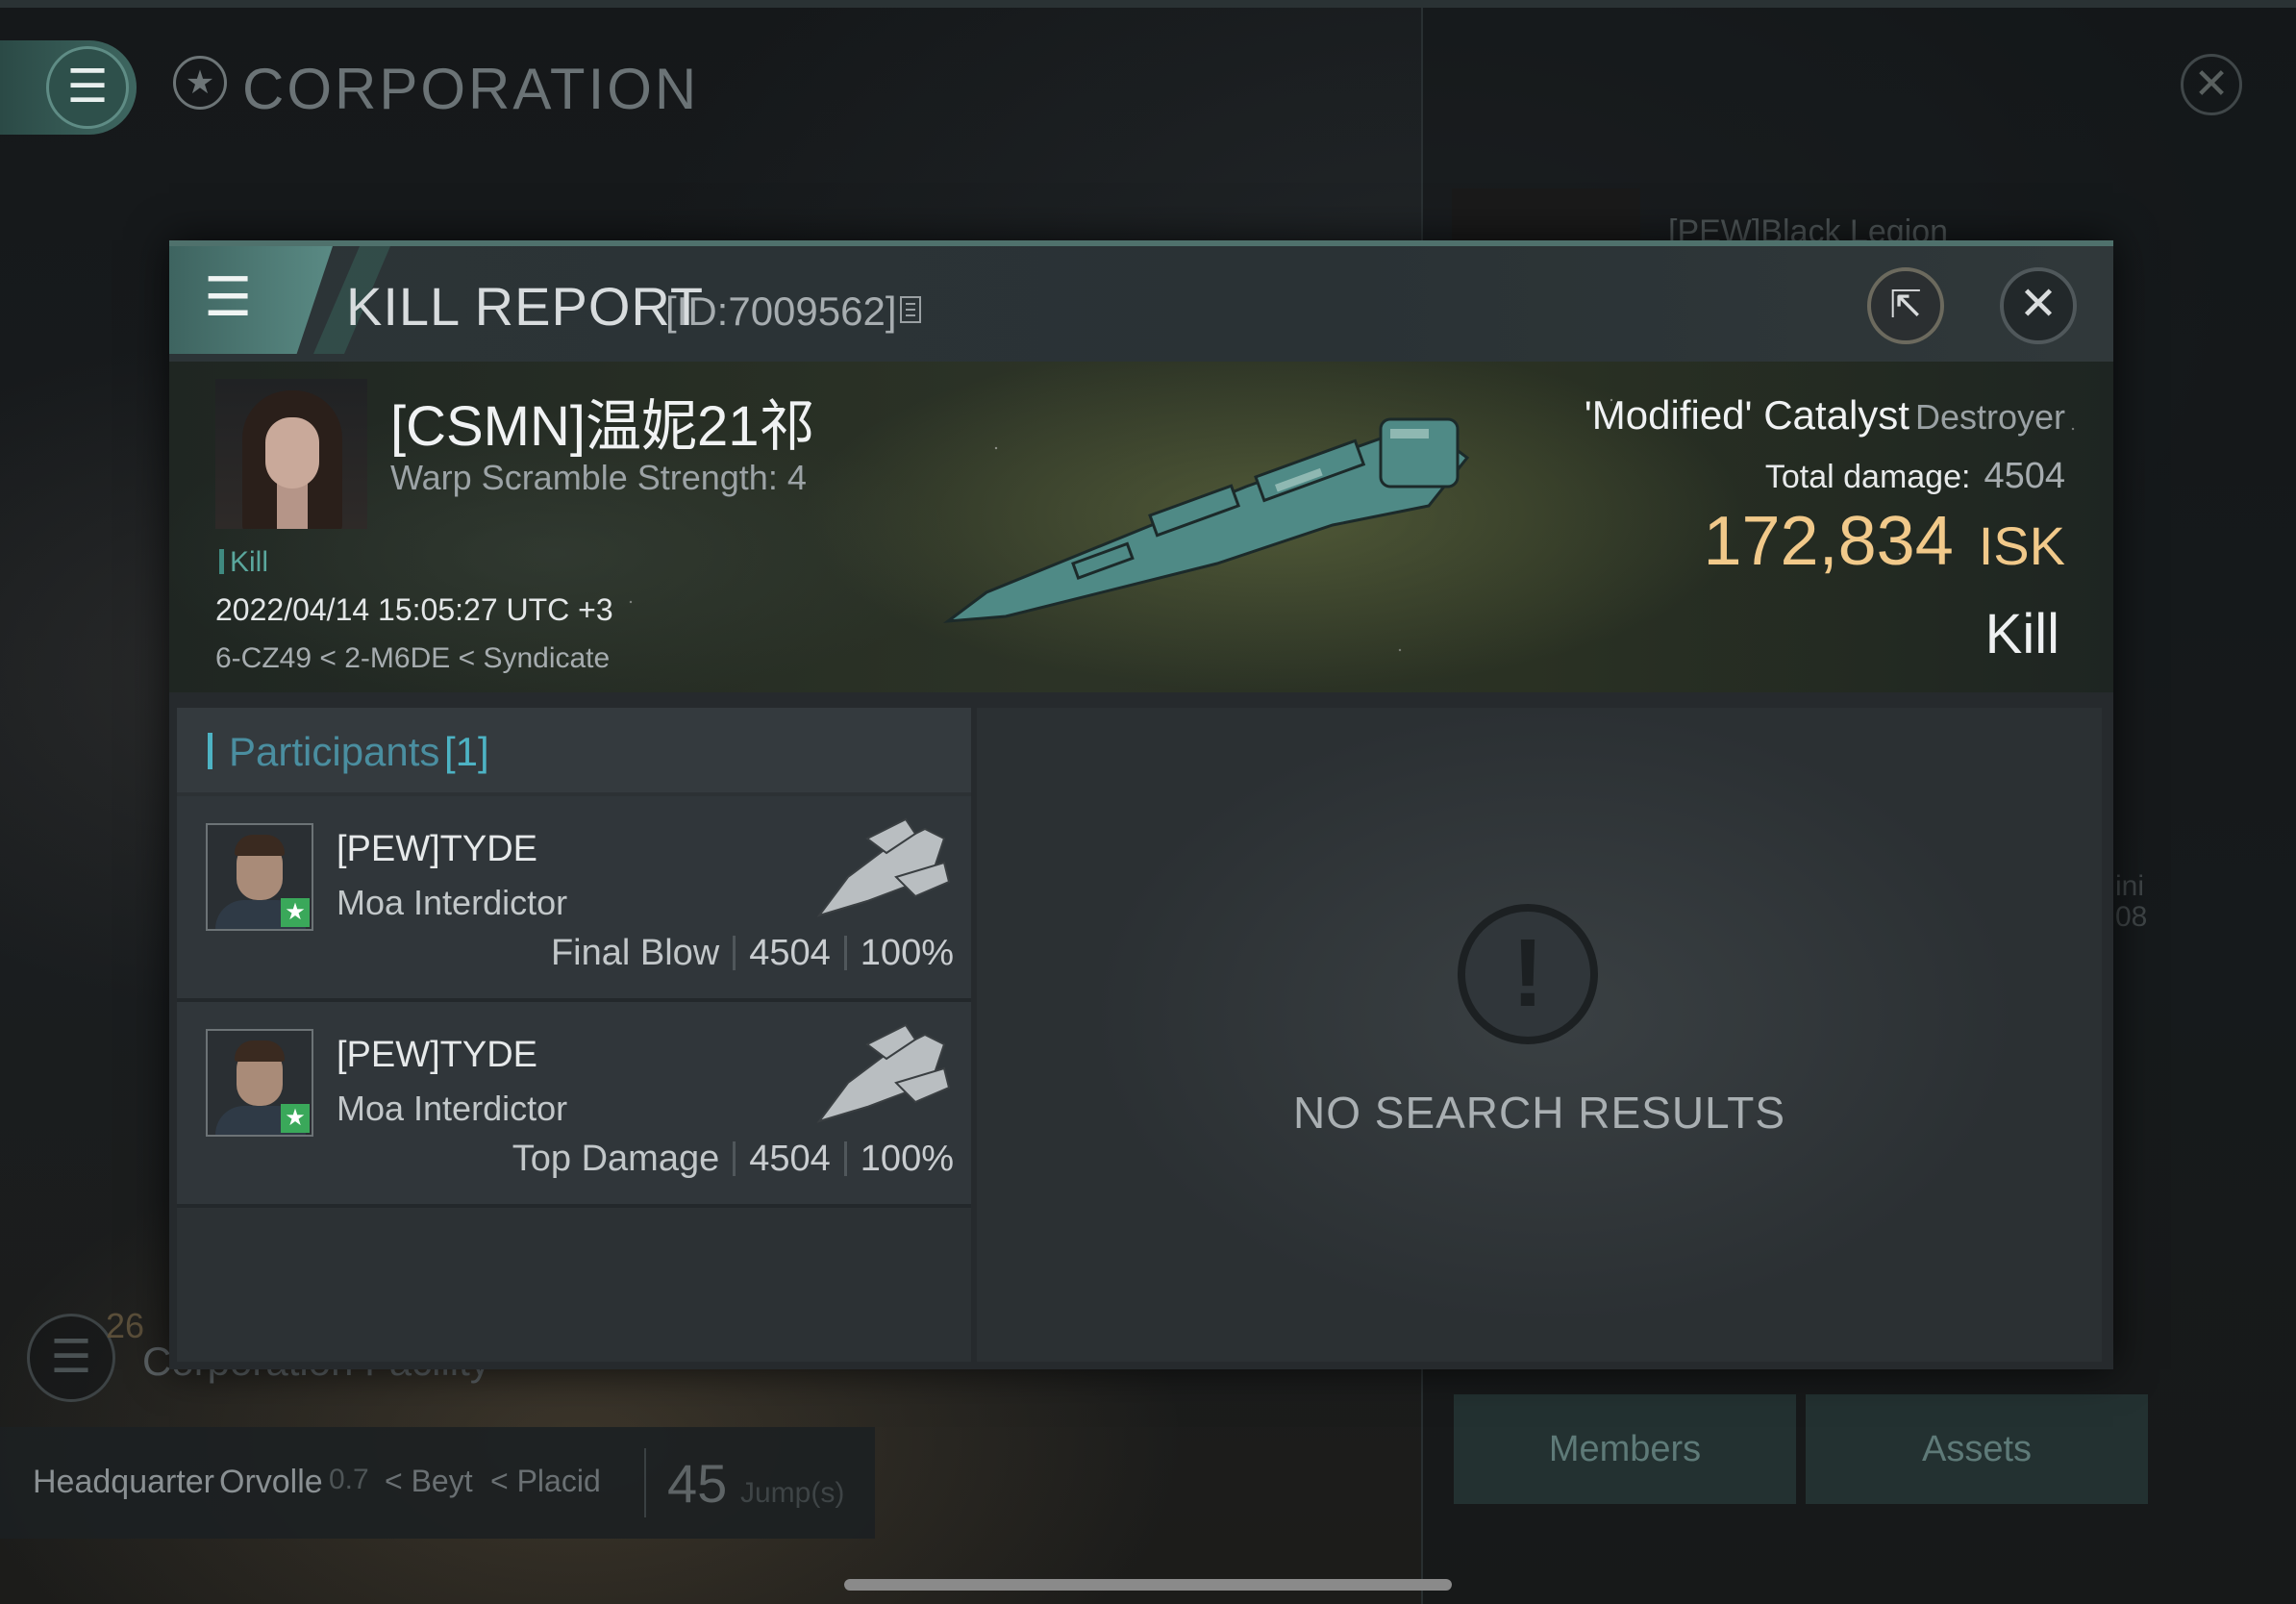 This screenshot has width=2296, height=1604. I want to click on victim-name: [CSMN]温妮21祁, so click(602, 421).